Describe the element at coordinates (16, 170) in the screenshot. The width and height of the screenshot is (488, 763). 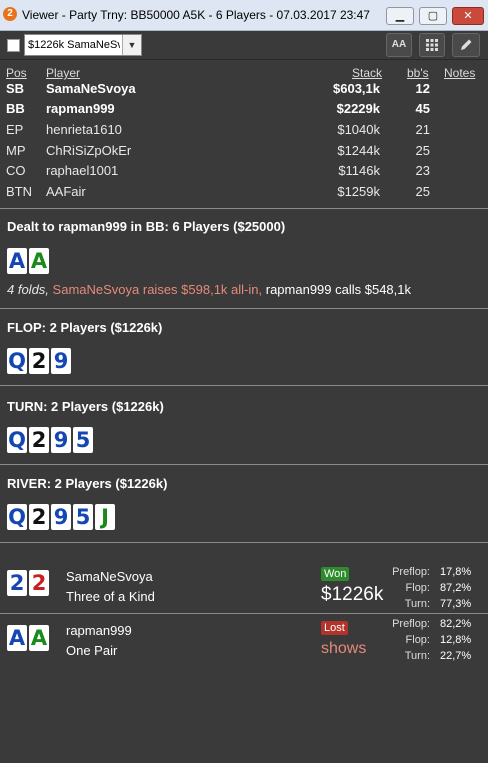
I see `row-pos: CO` at that location.